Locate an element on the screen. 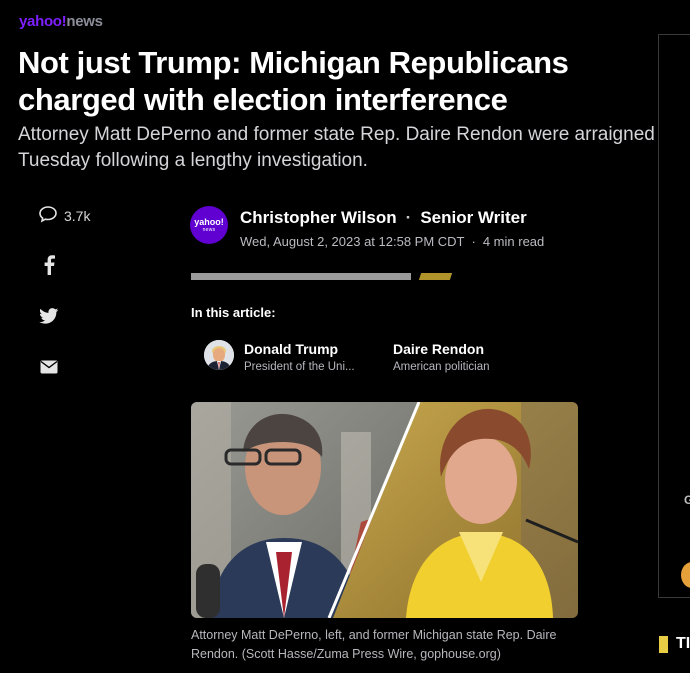 Image resolution: width=690 pixels, height=673 pixels. right-rail-marker is located at coordinates (663, 644).